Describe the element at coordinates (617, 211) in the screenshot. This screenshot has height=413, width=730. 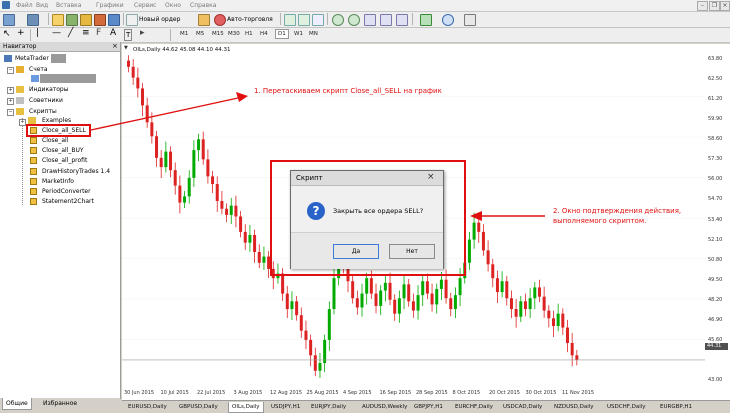
I see `annotation-step2-line1: 2. Окно подтверждения действия,` at that location.